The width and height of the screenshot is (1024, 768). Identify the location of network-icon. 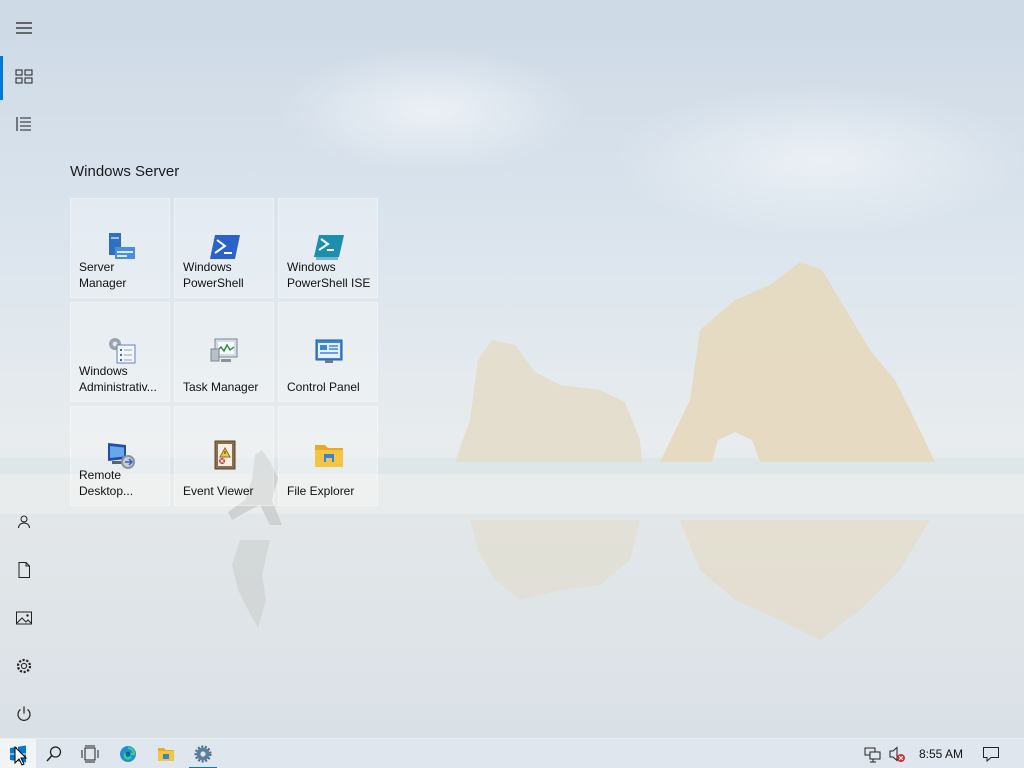
(873, 754).